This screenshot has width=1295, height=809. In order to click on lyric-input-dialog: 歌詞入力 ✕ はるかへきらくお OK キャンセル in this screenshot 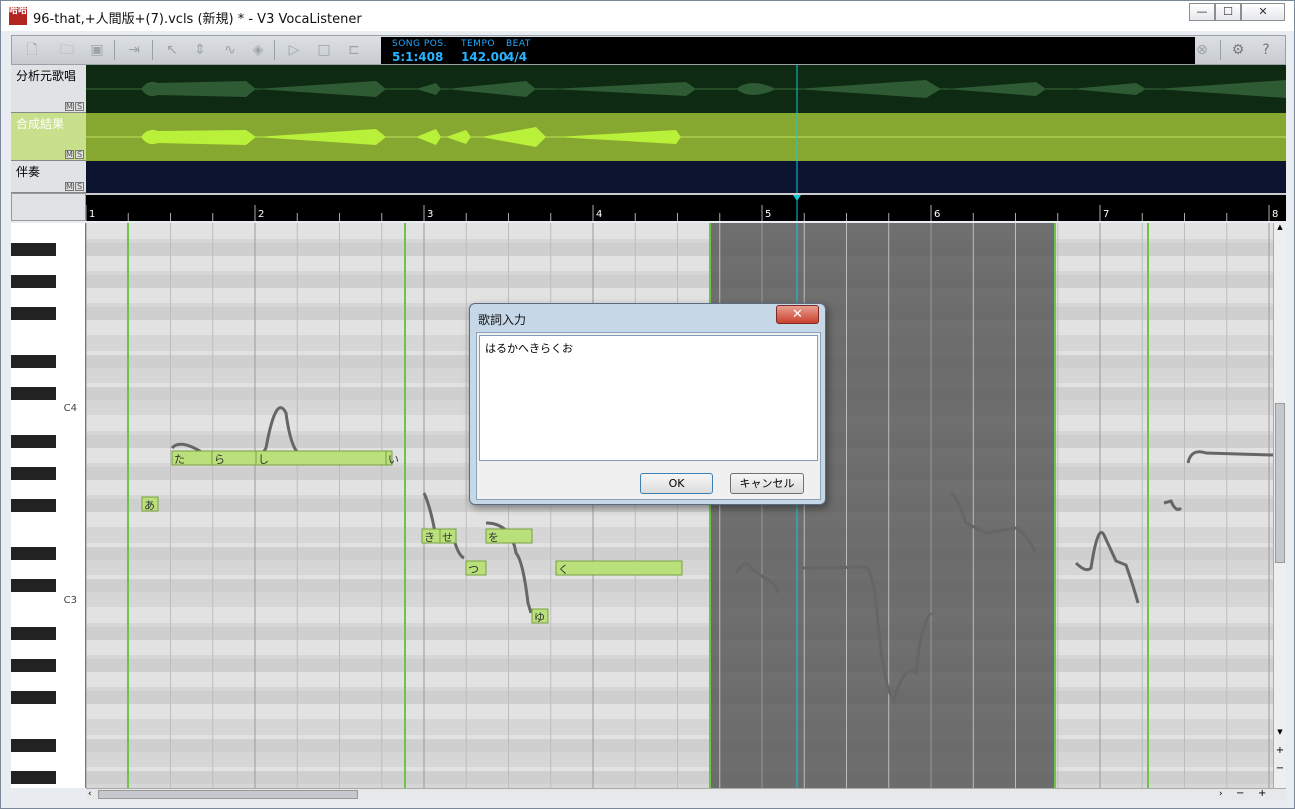, I will do `click(647, 404)`.